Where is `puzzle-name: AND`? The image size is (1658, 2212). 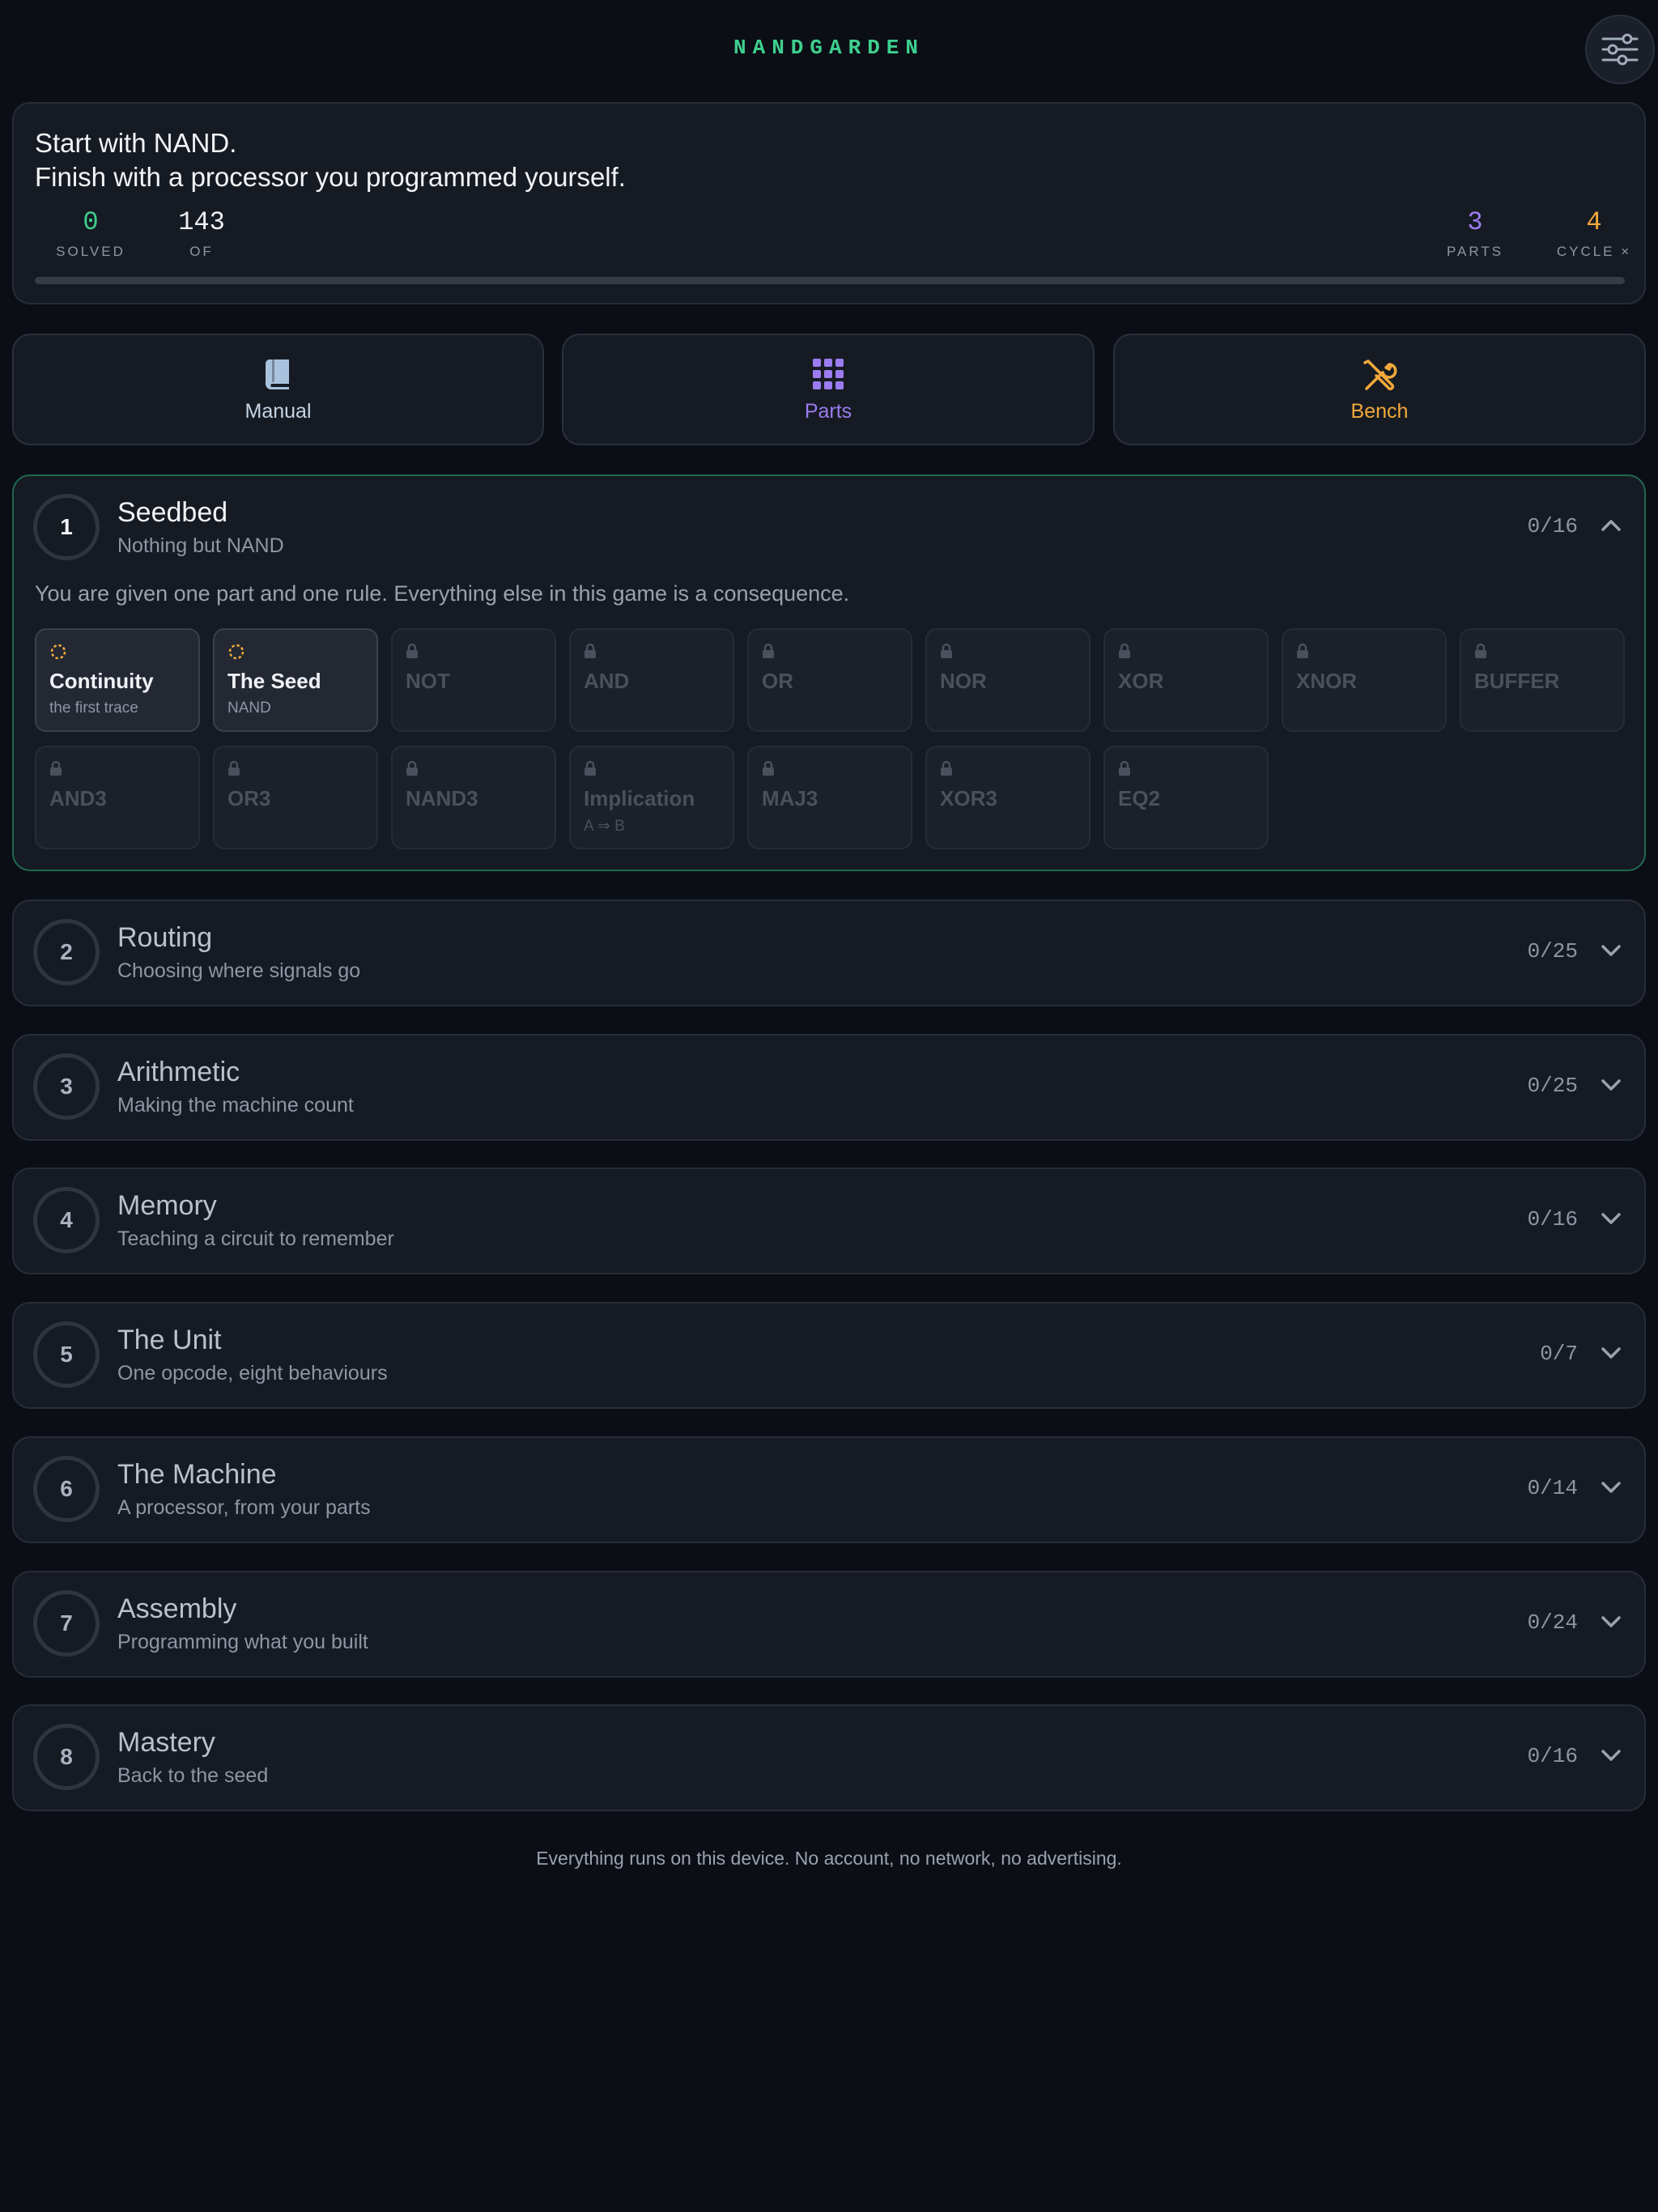
puzzle-name: AND is located at coordinates (607, 681).